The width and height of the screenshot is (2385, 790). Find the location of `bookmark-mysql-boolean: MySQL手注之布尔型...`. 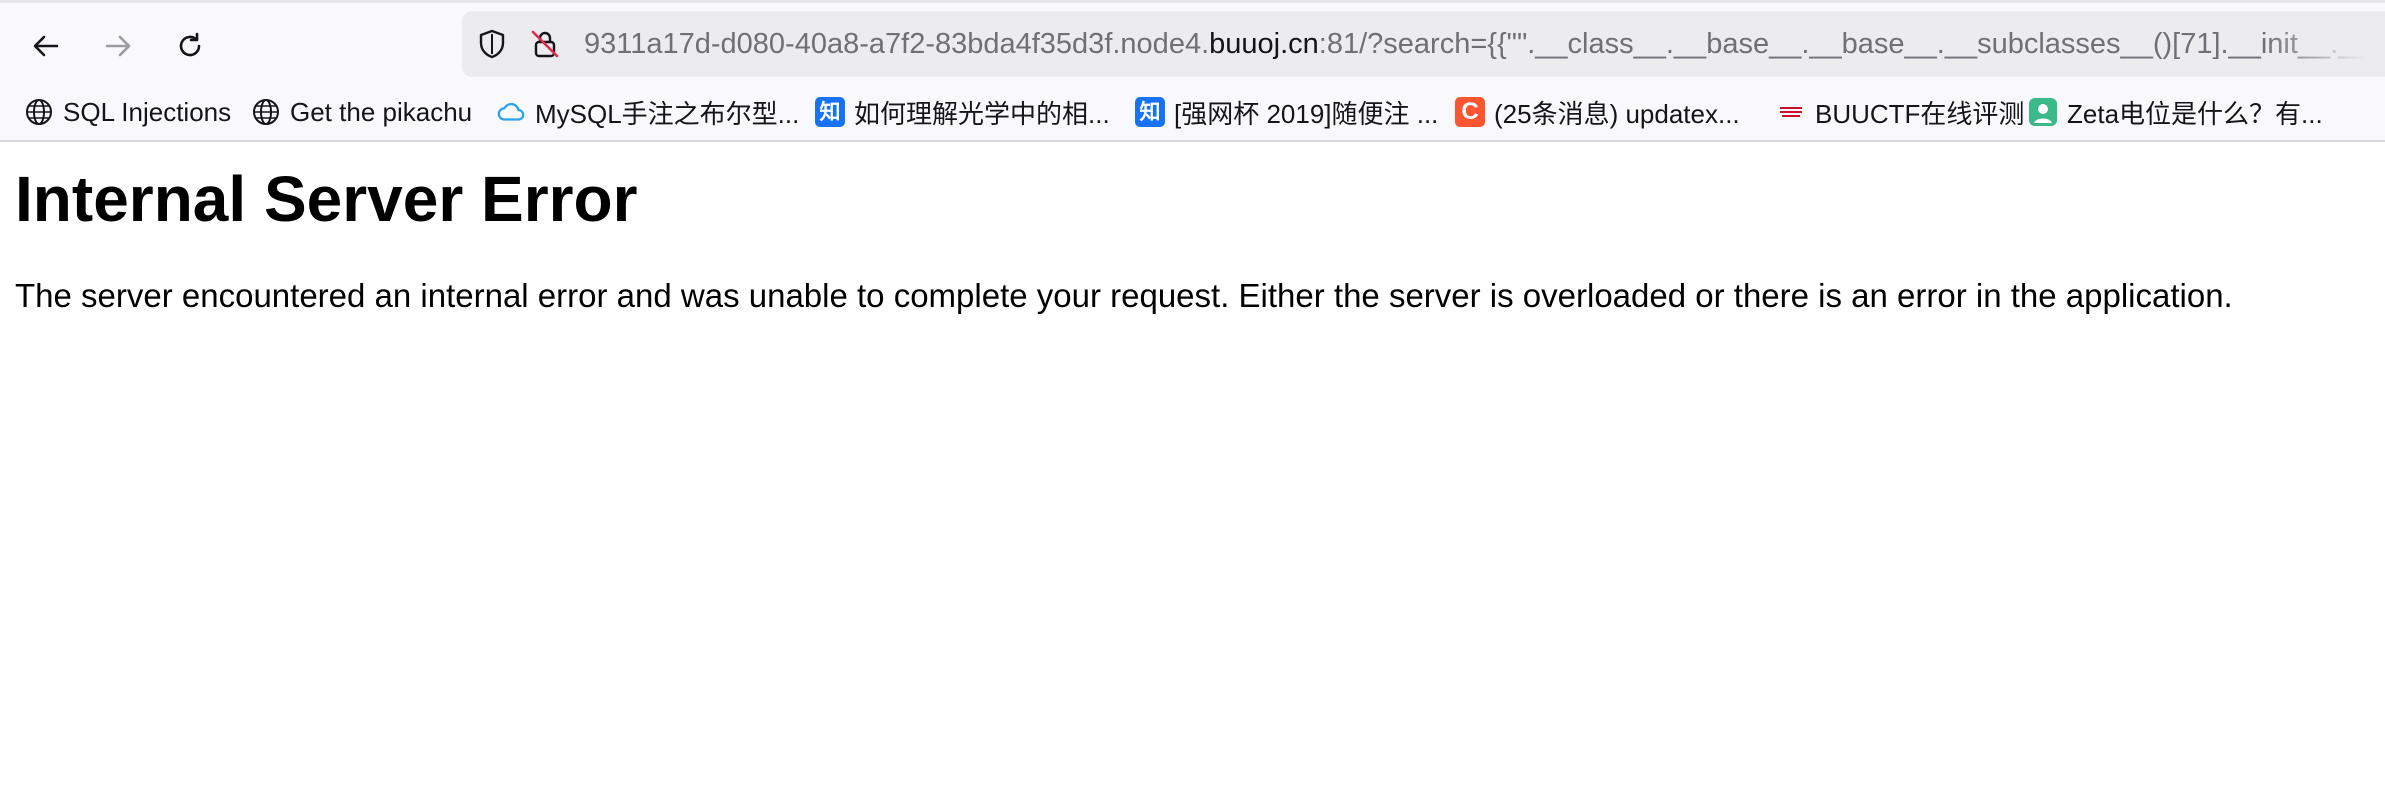

bookmark-mysql-boolean: MySQL手注之布尔型... is located at coordinates (647, 112).